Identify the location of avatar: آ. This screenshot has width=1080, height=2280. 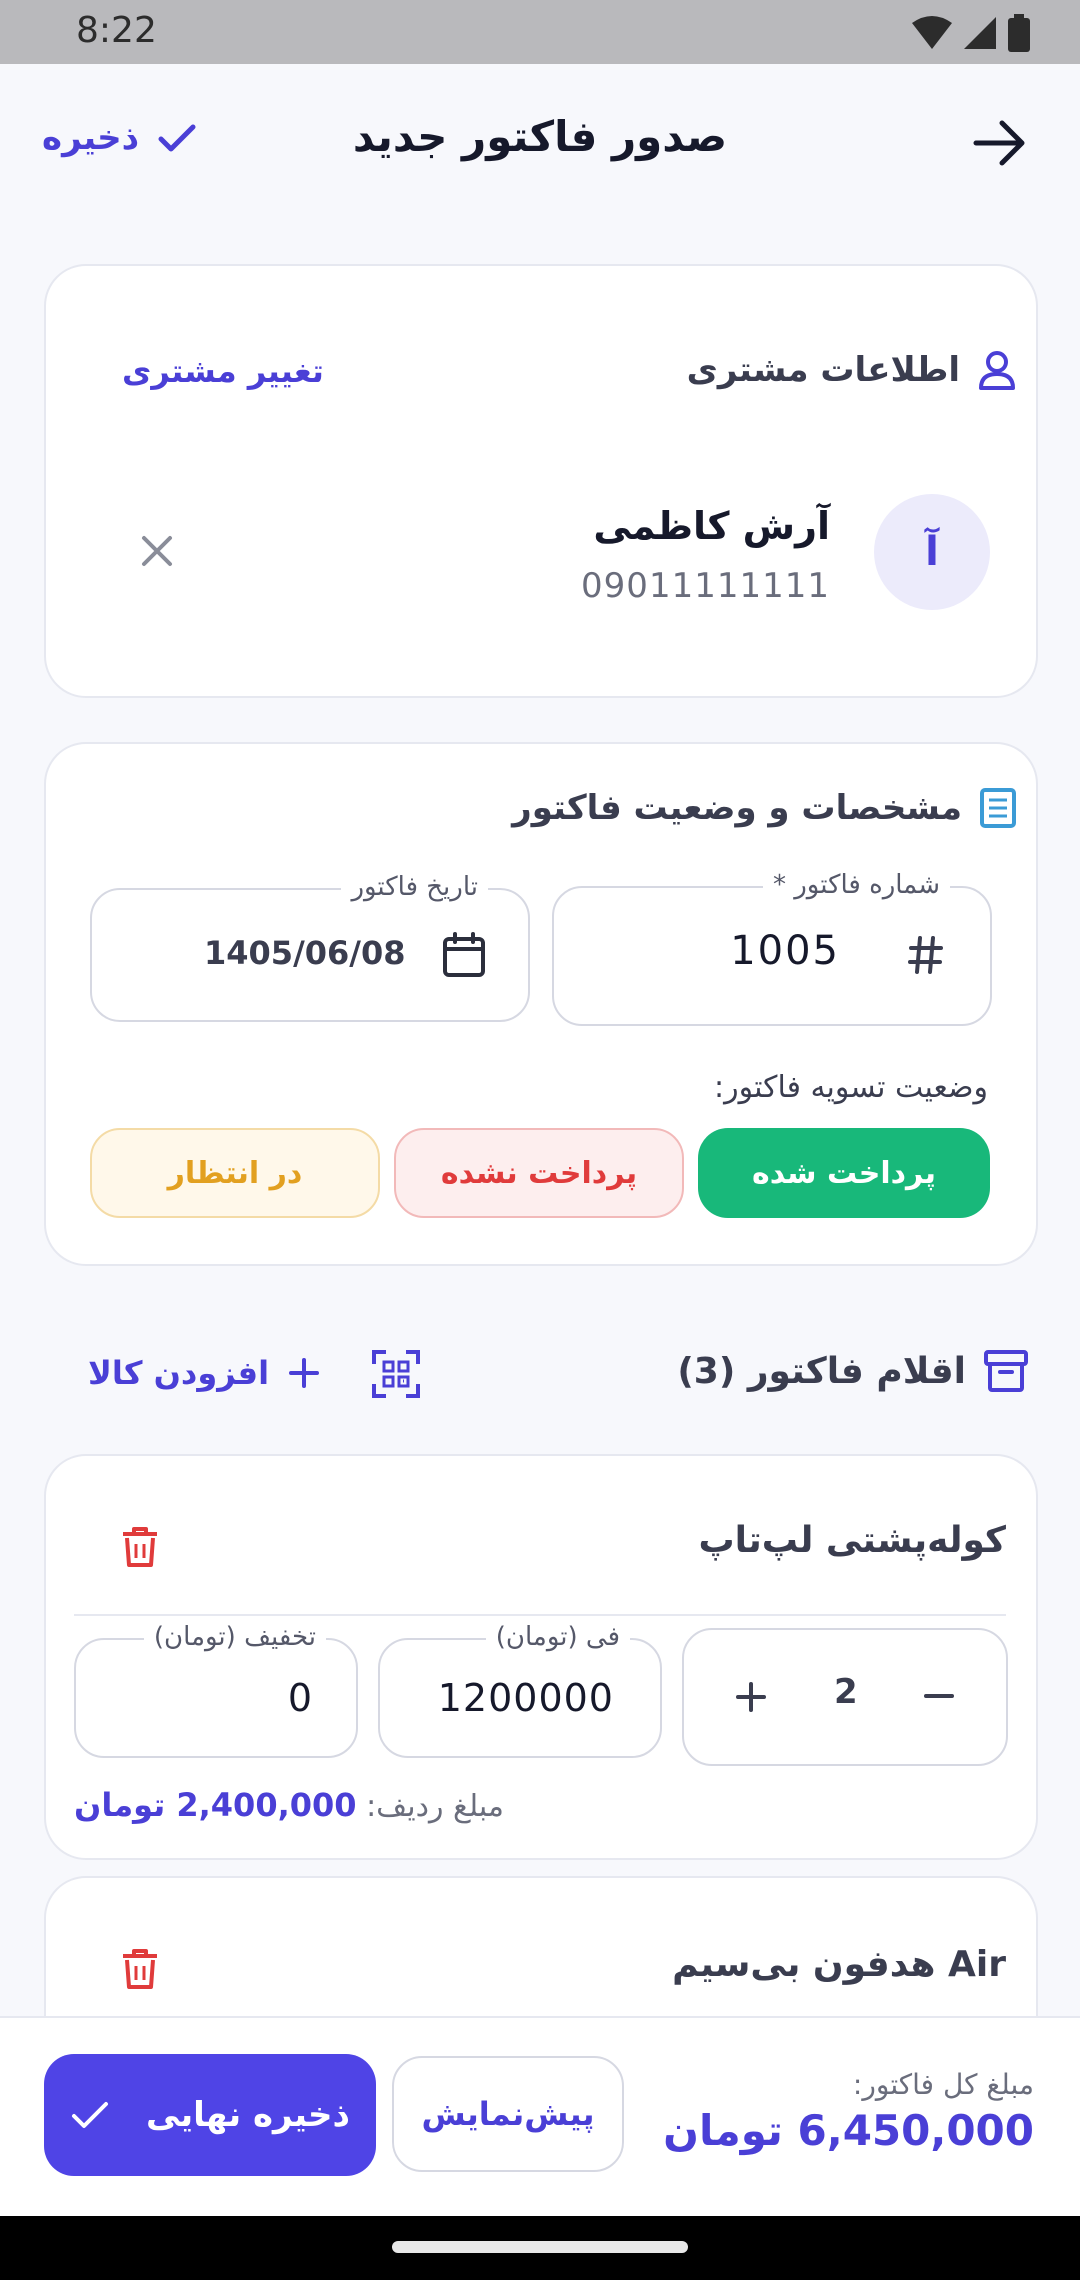
(932, 552).